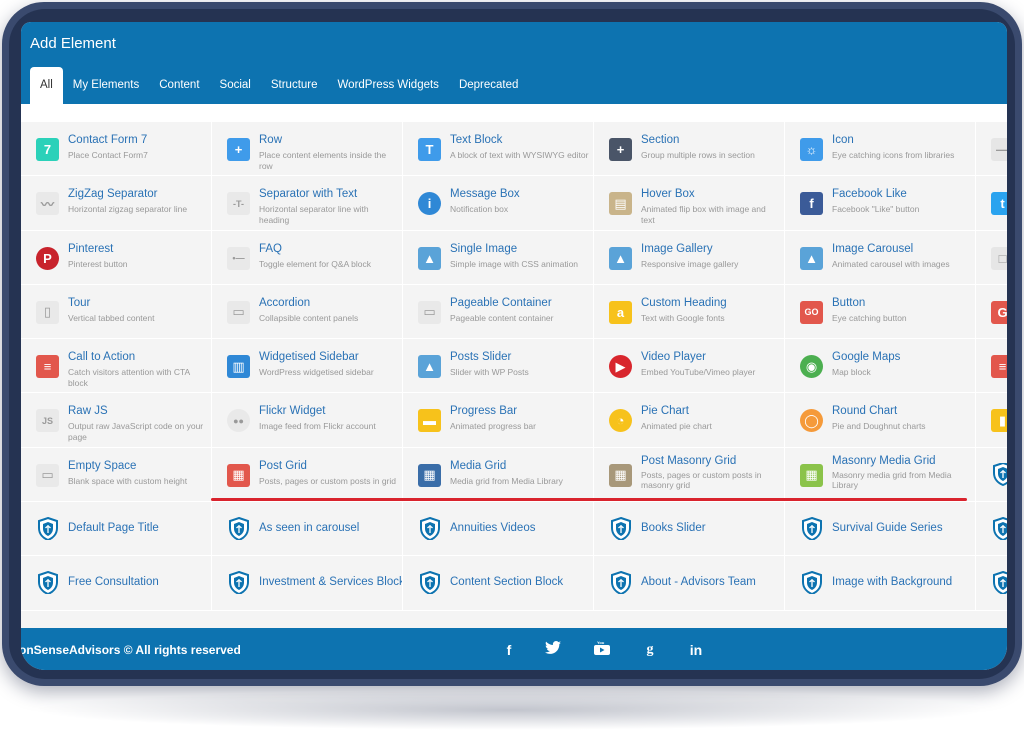  What do you see at coordinates (880, 312) in the screenshot?
I see `element-tile: GO Button Eye catching button` at bounding box center [880, 312].